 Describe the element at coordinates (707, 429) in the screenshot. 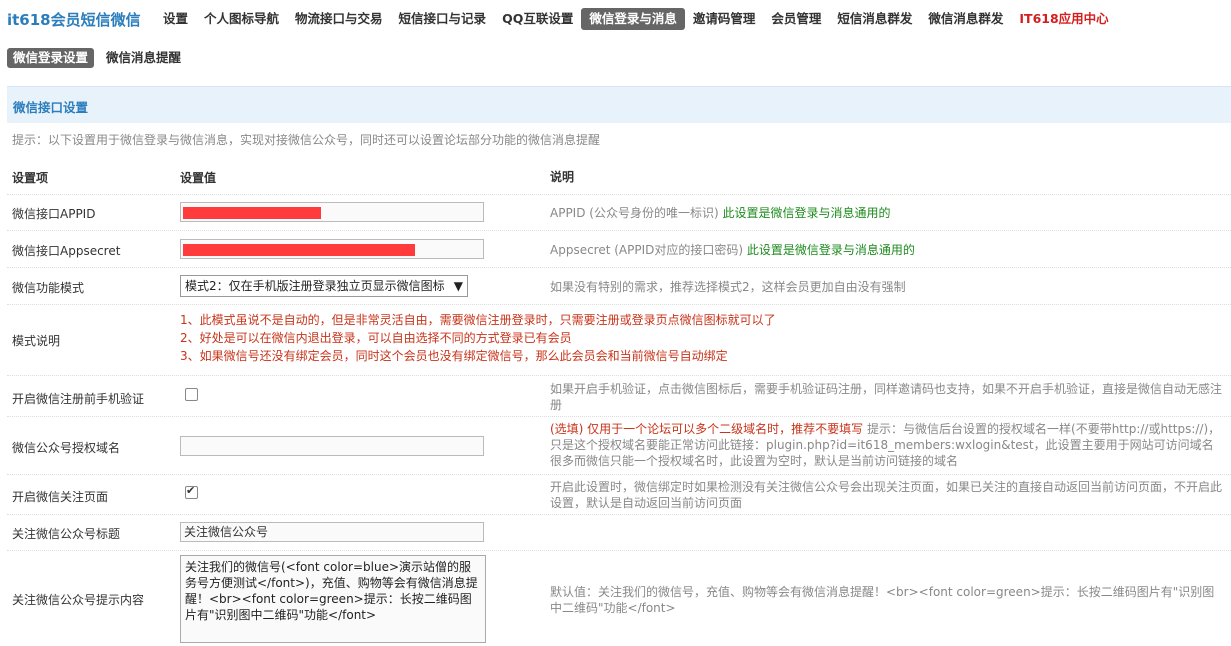

I see `domain-optional-note: (选填) 仅用于一个论坛可以多个二级域名时，推荐不要填写` at that location.